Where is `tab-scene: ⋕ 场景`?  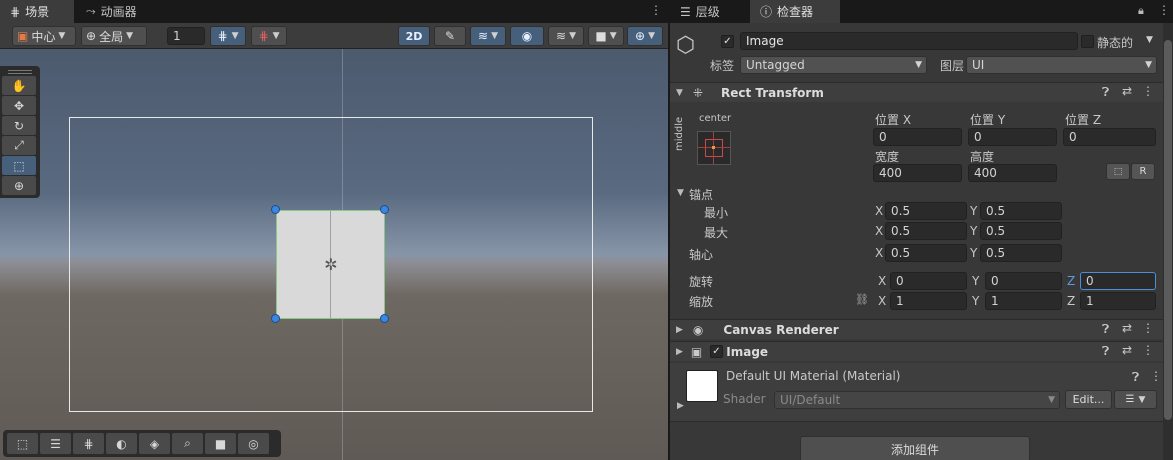 tab-scene: ⋕ 场景 is located at coordinates (37, 11).